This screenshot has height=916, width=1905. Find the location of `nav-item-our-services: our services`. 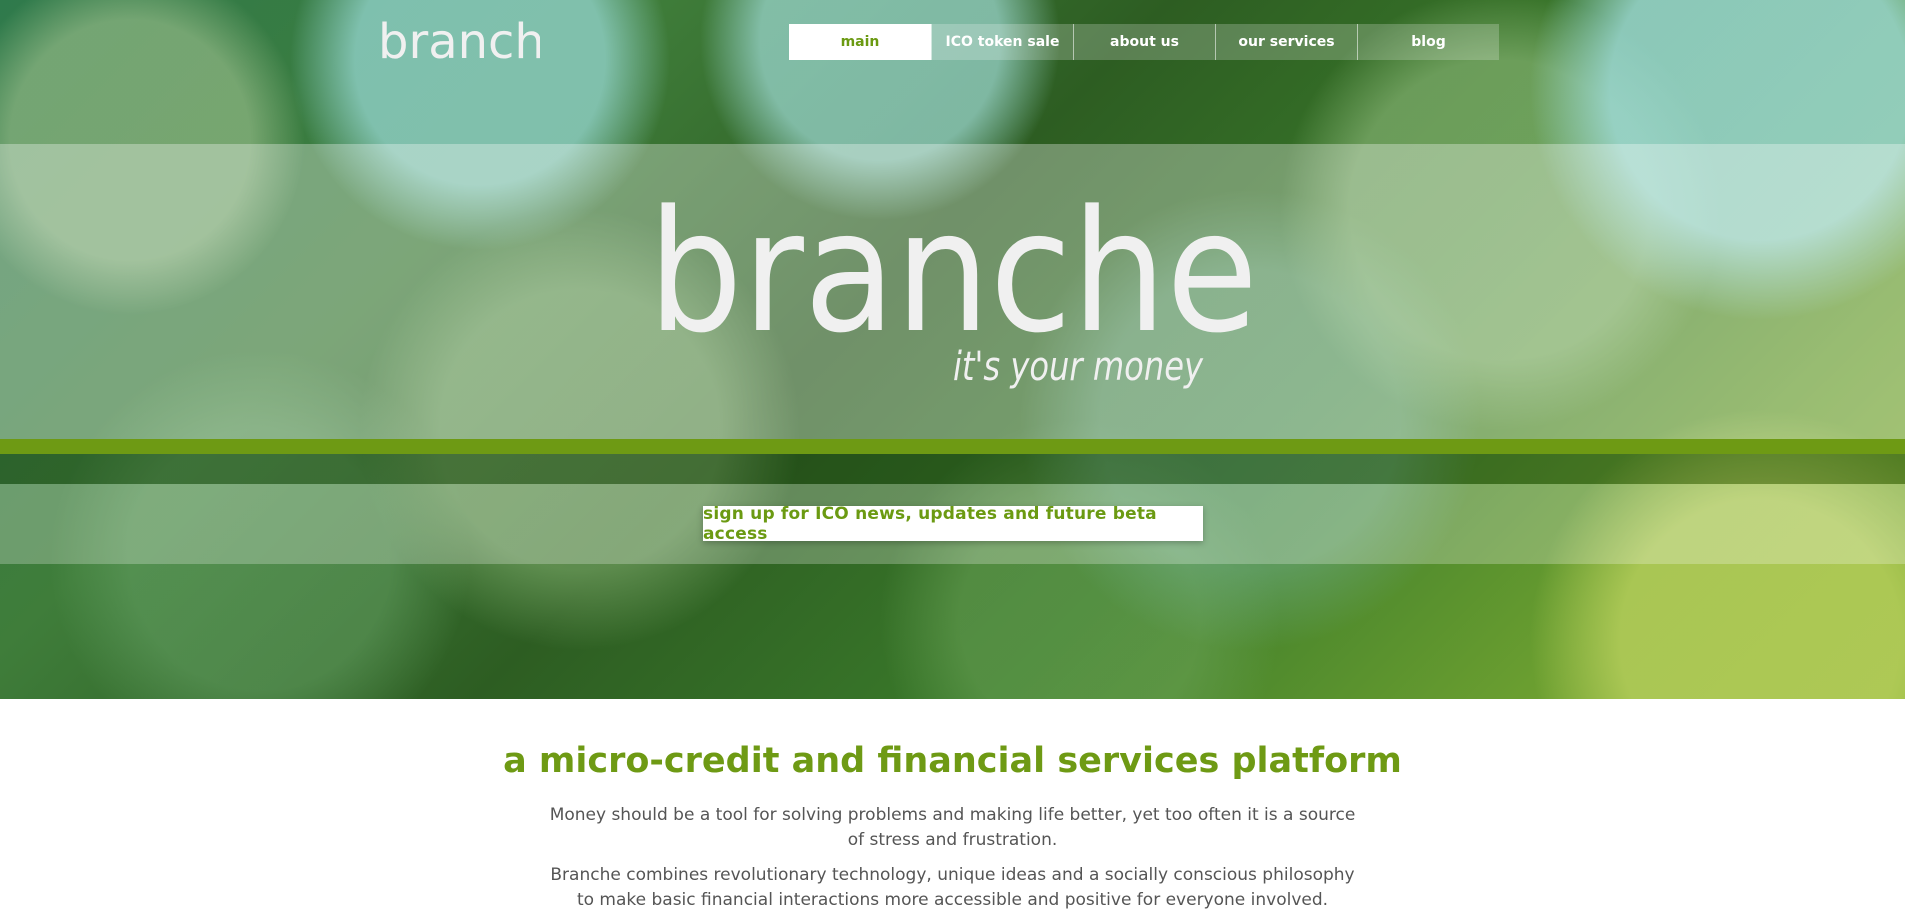

nav-item-our-services: our services is located at coordinates (1286, 42).